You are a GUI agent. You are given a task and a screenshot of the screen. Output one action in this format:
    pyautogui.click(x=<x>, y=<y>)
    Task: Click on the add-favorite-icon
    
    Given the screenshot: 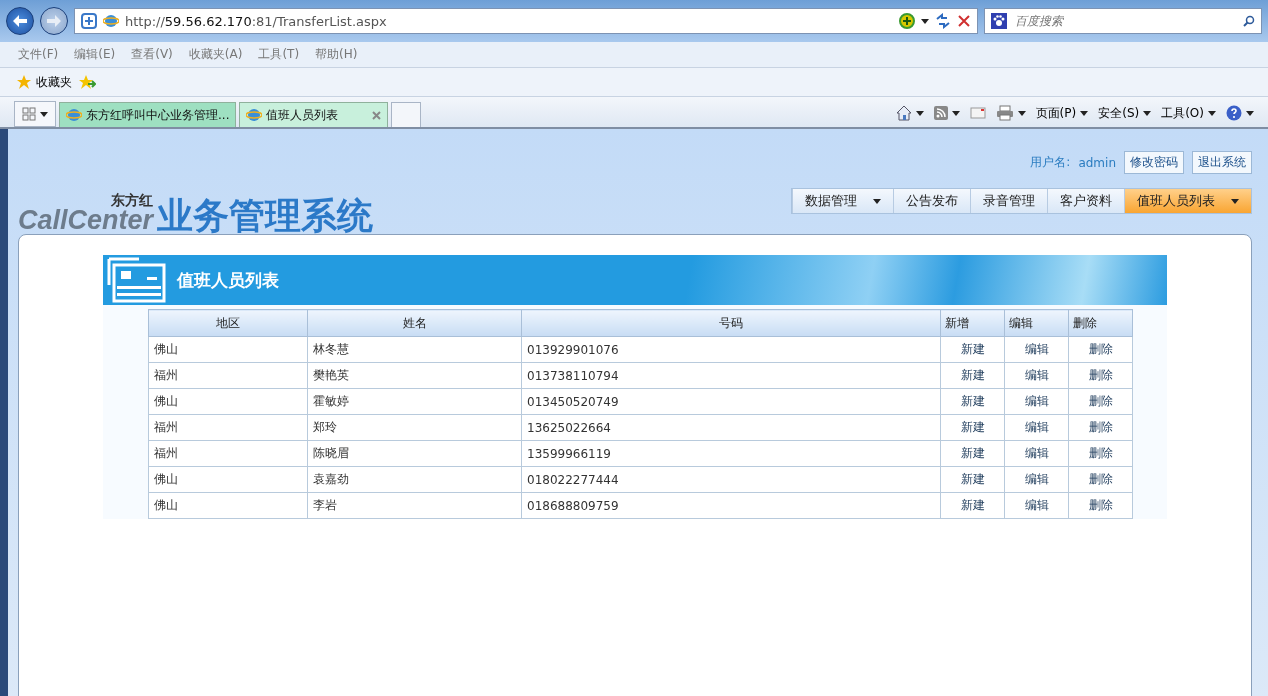 What is the action you would take?
    pyautogui.click(x=87, y=82)
    